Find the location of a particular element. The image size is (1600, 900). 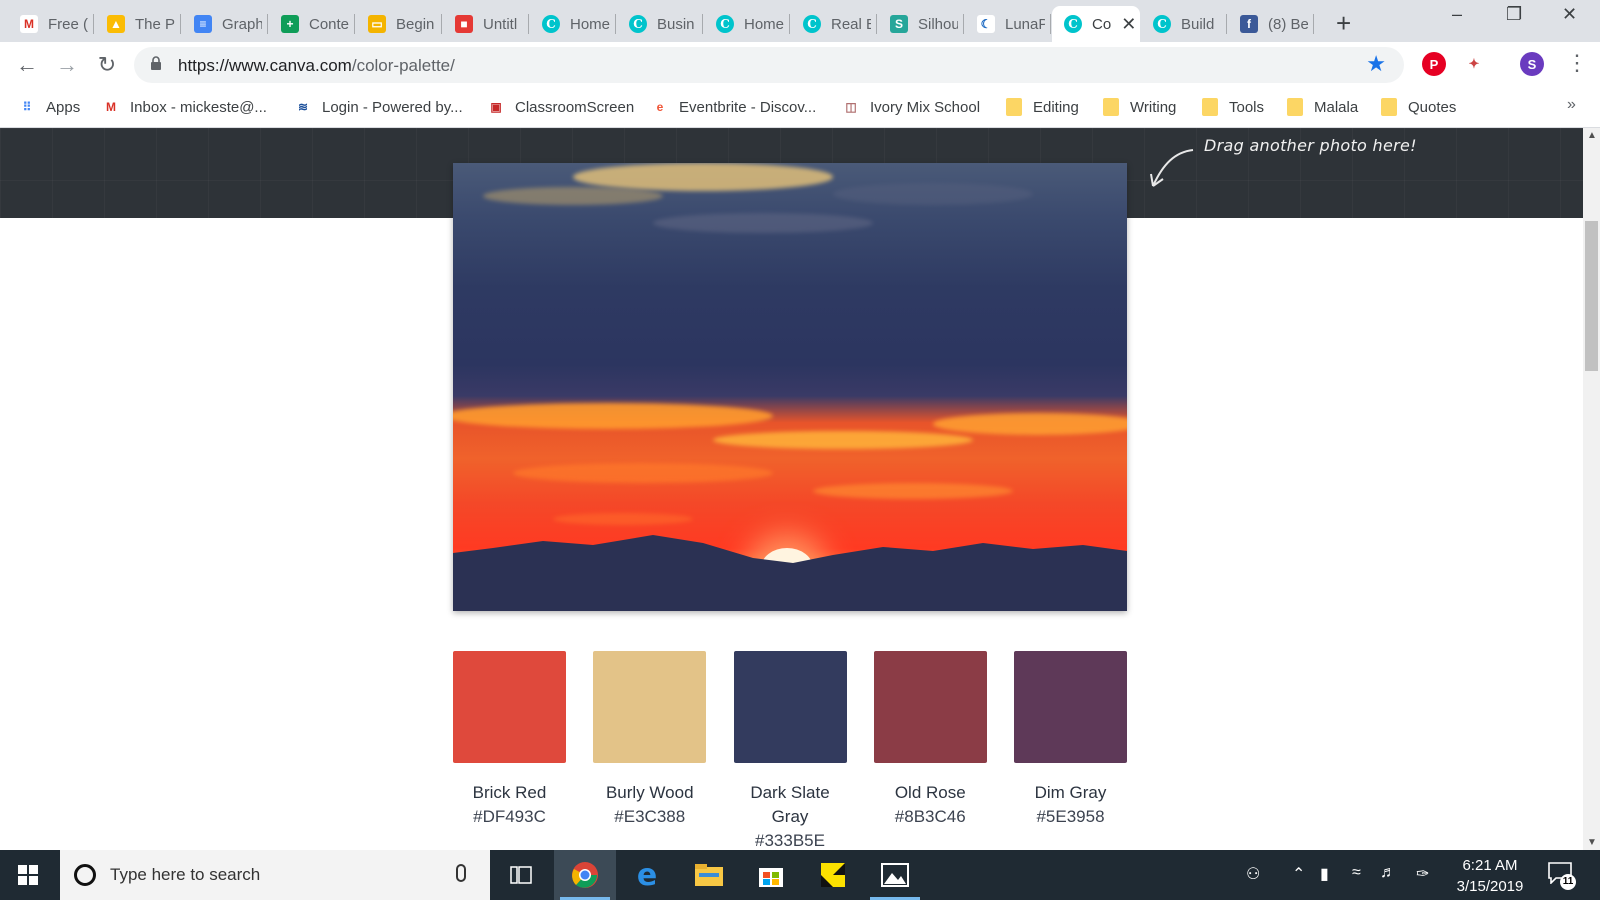

tab-title: Co is located at coordinates (1102, 24).